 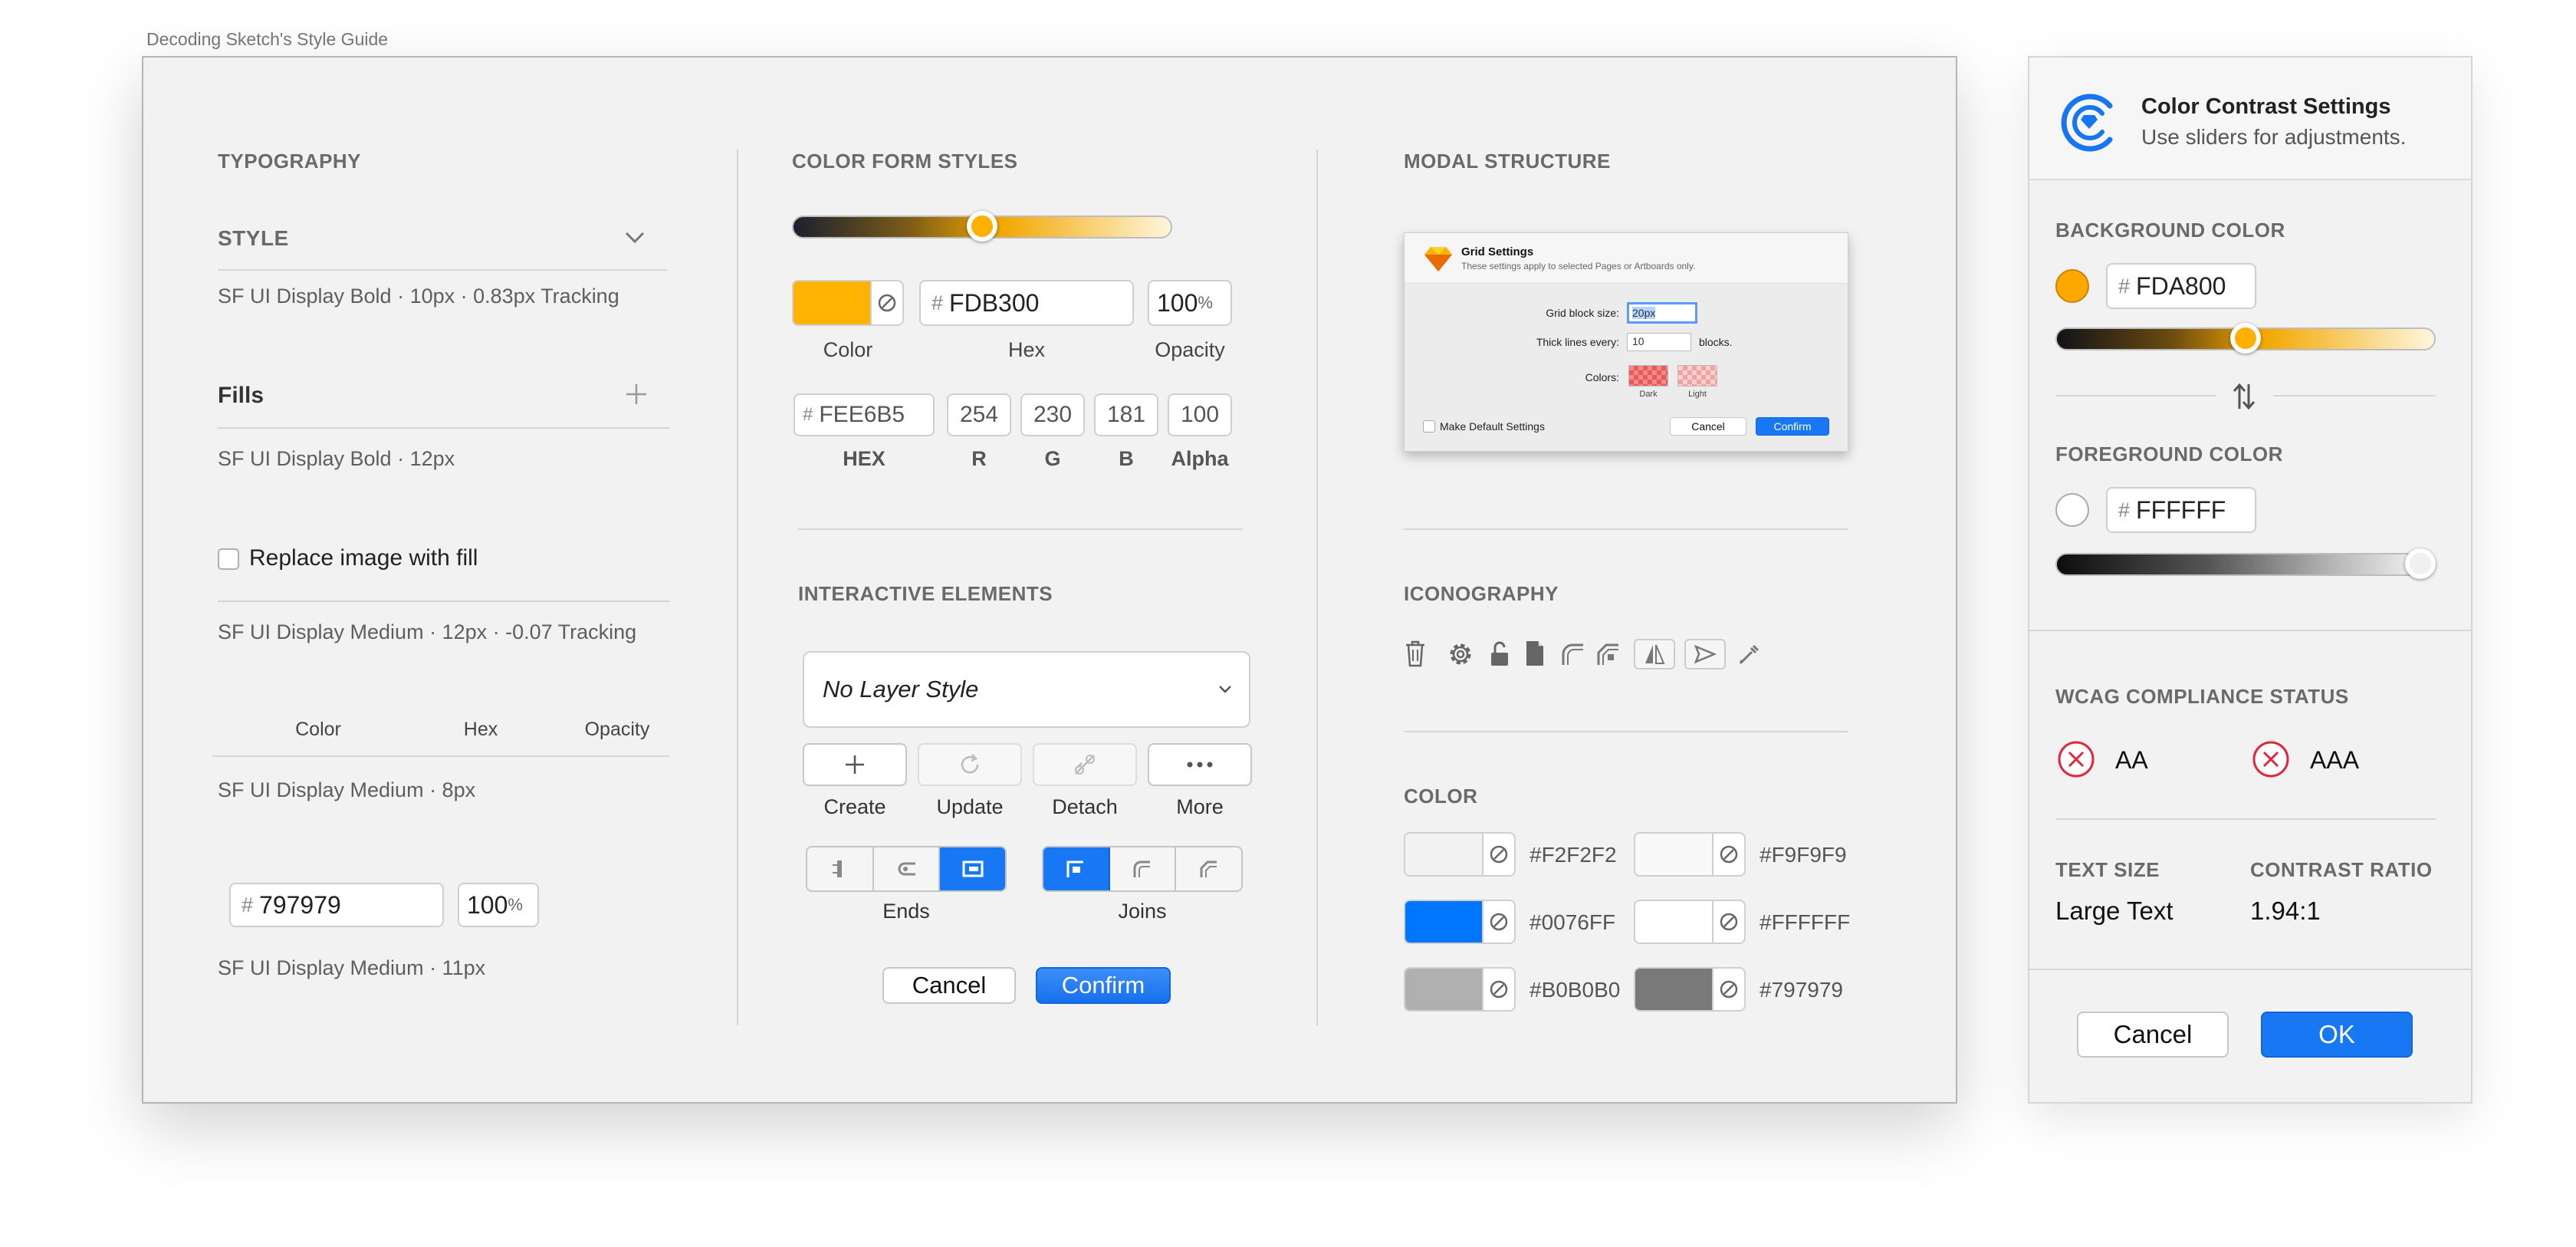 What do you see at coordinates (1493, 427) in the screenshot?
I see `default-settings-label: Make Default Settings` at bounding box center [1493, 427].